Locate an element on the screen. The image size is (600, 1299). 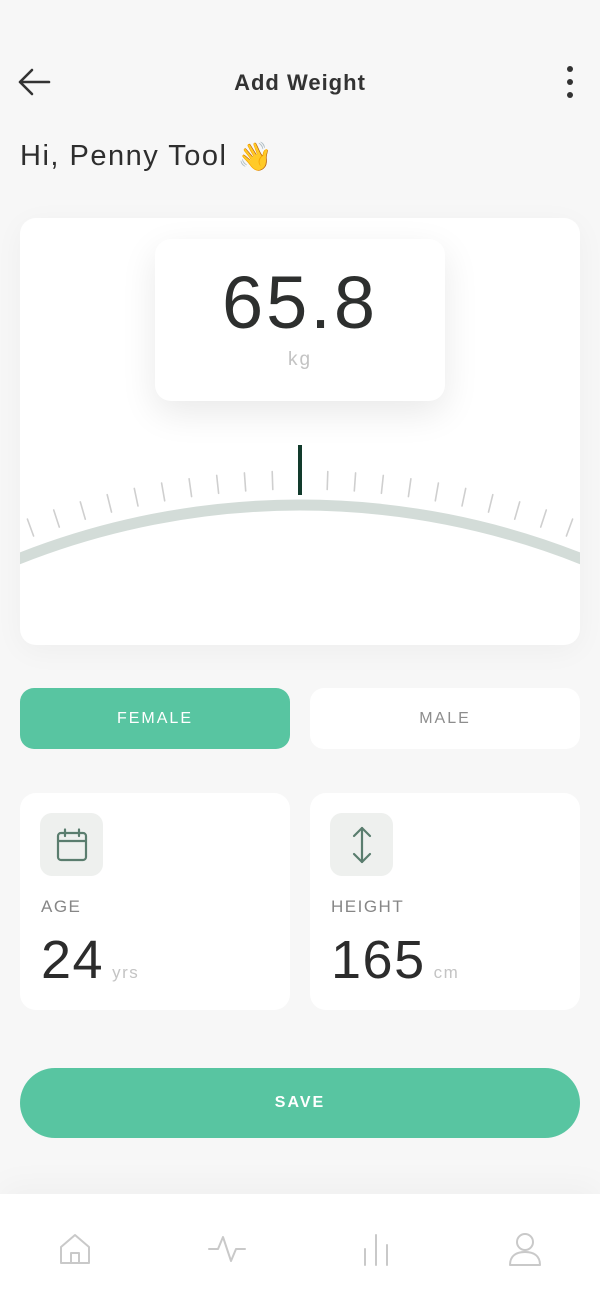
vertical-arrows-icon is located at coordinates (361, 844).